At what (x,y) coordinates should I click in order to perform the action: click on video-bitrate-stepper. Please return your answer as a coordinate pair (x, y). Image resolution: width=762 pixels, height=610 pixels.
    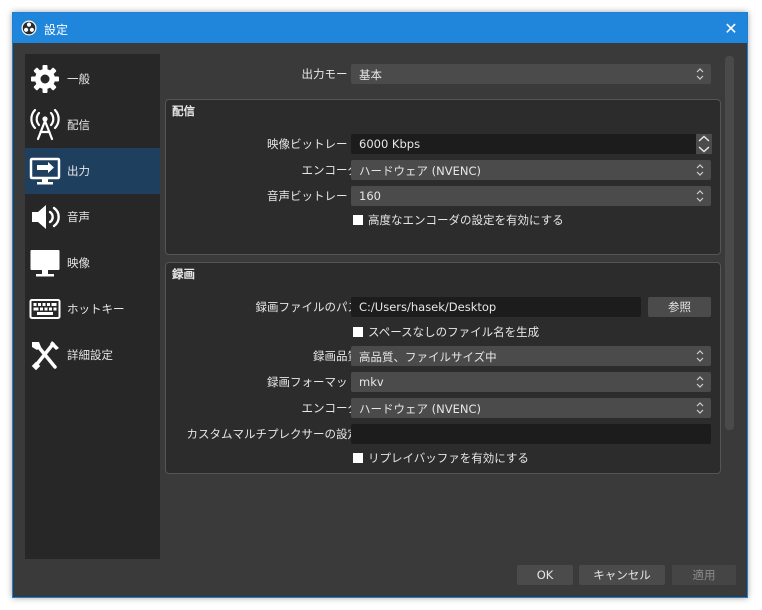
    Looking at the image, I should click on (704, 144).